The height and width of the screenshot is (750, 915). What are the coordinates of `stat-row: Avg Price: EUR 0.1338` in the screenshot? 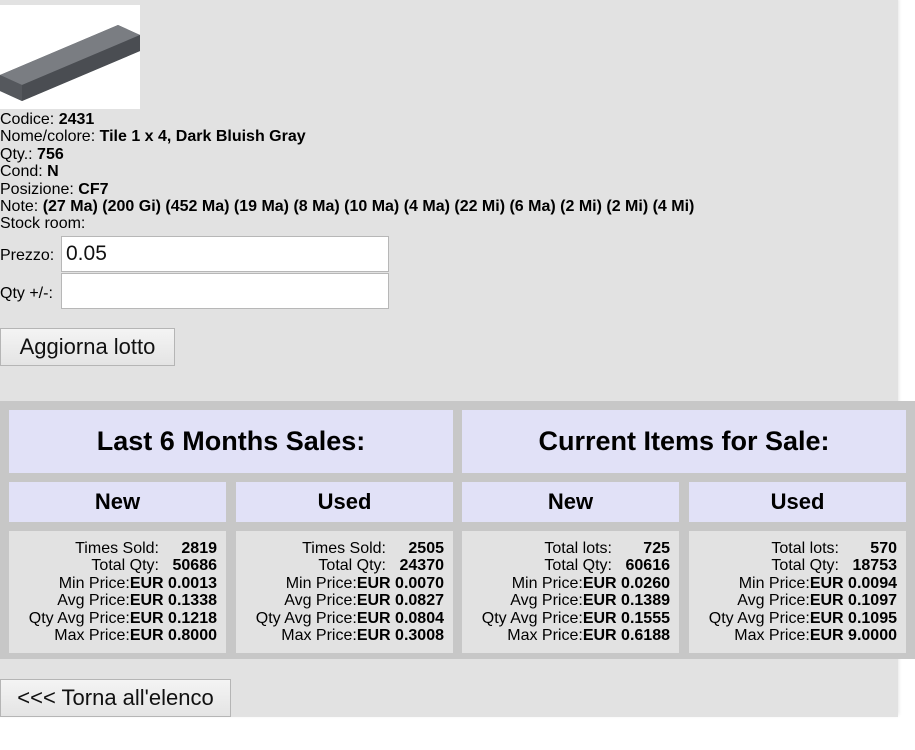 It's located at (137, 601).